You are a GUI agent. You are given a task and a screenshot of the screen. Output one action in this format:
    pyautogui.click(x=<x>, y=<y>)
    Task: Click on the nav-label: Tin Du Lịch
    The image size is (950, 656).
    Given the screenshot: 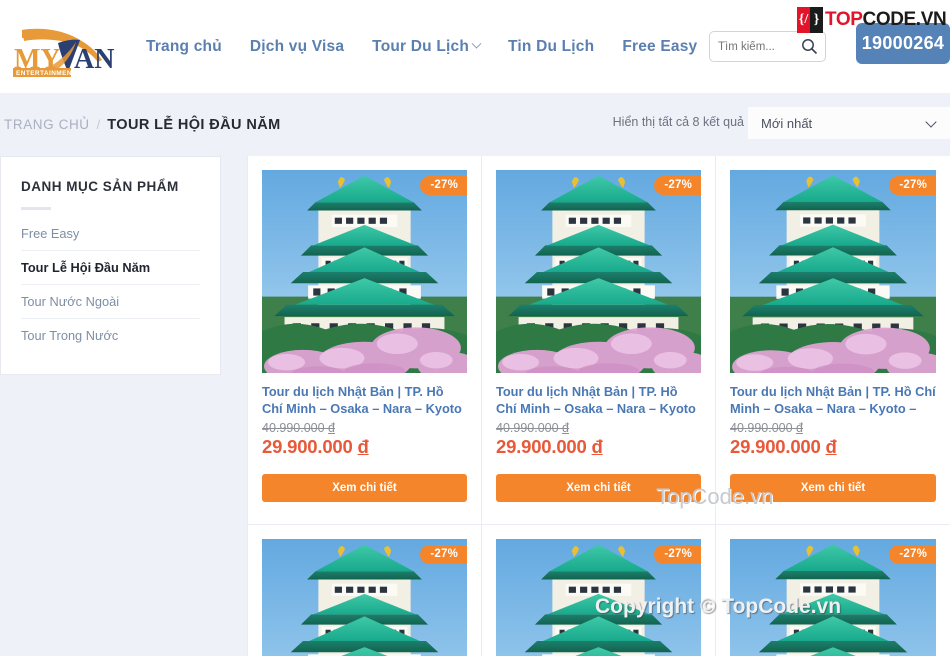 What is the action you would take?
    pyautogui.click(x=551, y=46)
    